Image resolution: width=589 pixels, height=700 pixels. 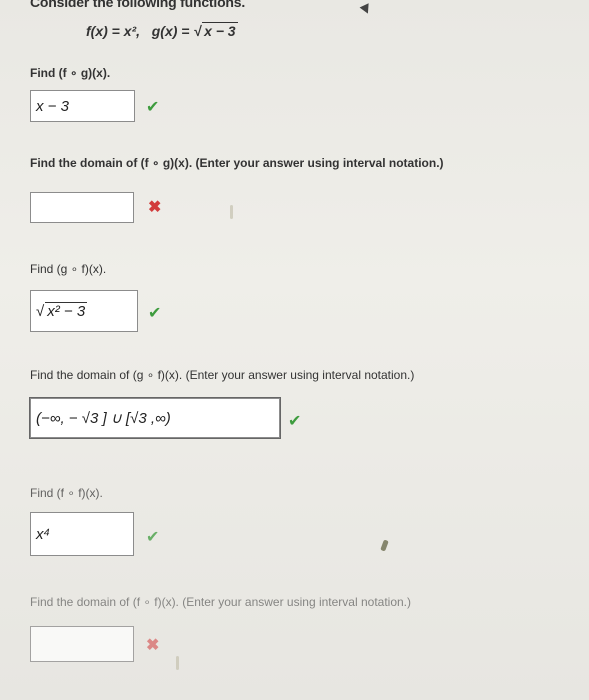 I want to click on question-3-prompt: Find (g ∘ f)(x)., so click(x=68, y=269).